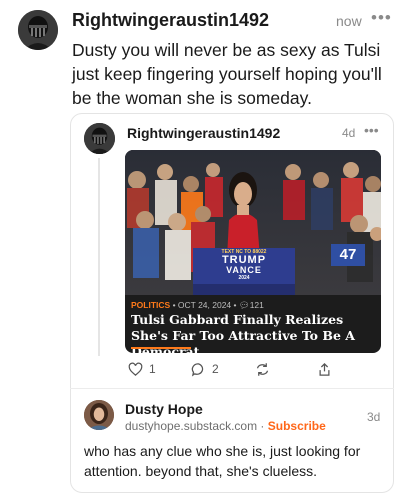 This screenshot has width=412, height=500. I want to click on quoted-timestamp: 4d, so click(349, 133).